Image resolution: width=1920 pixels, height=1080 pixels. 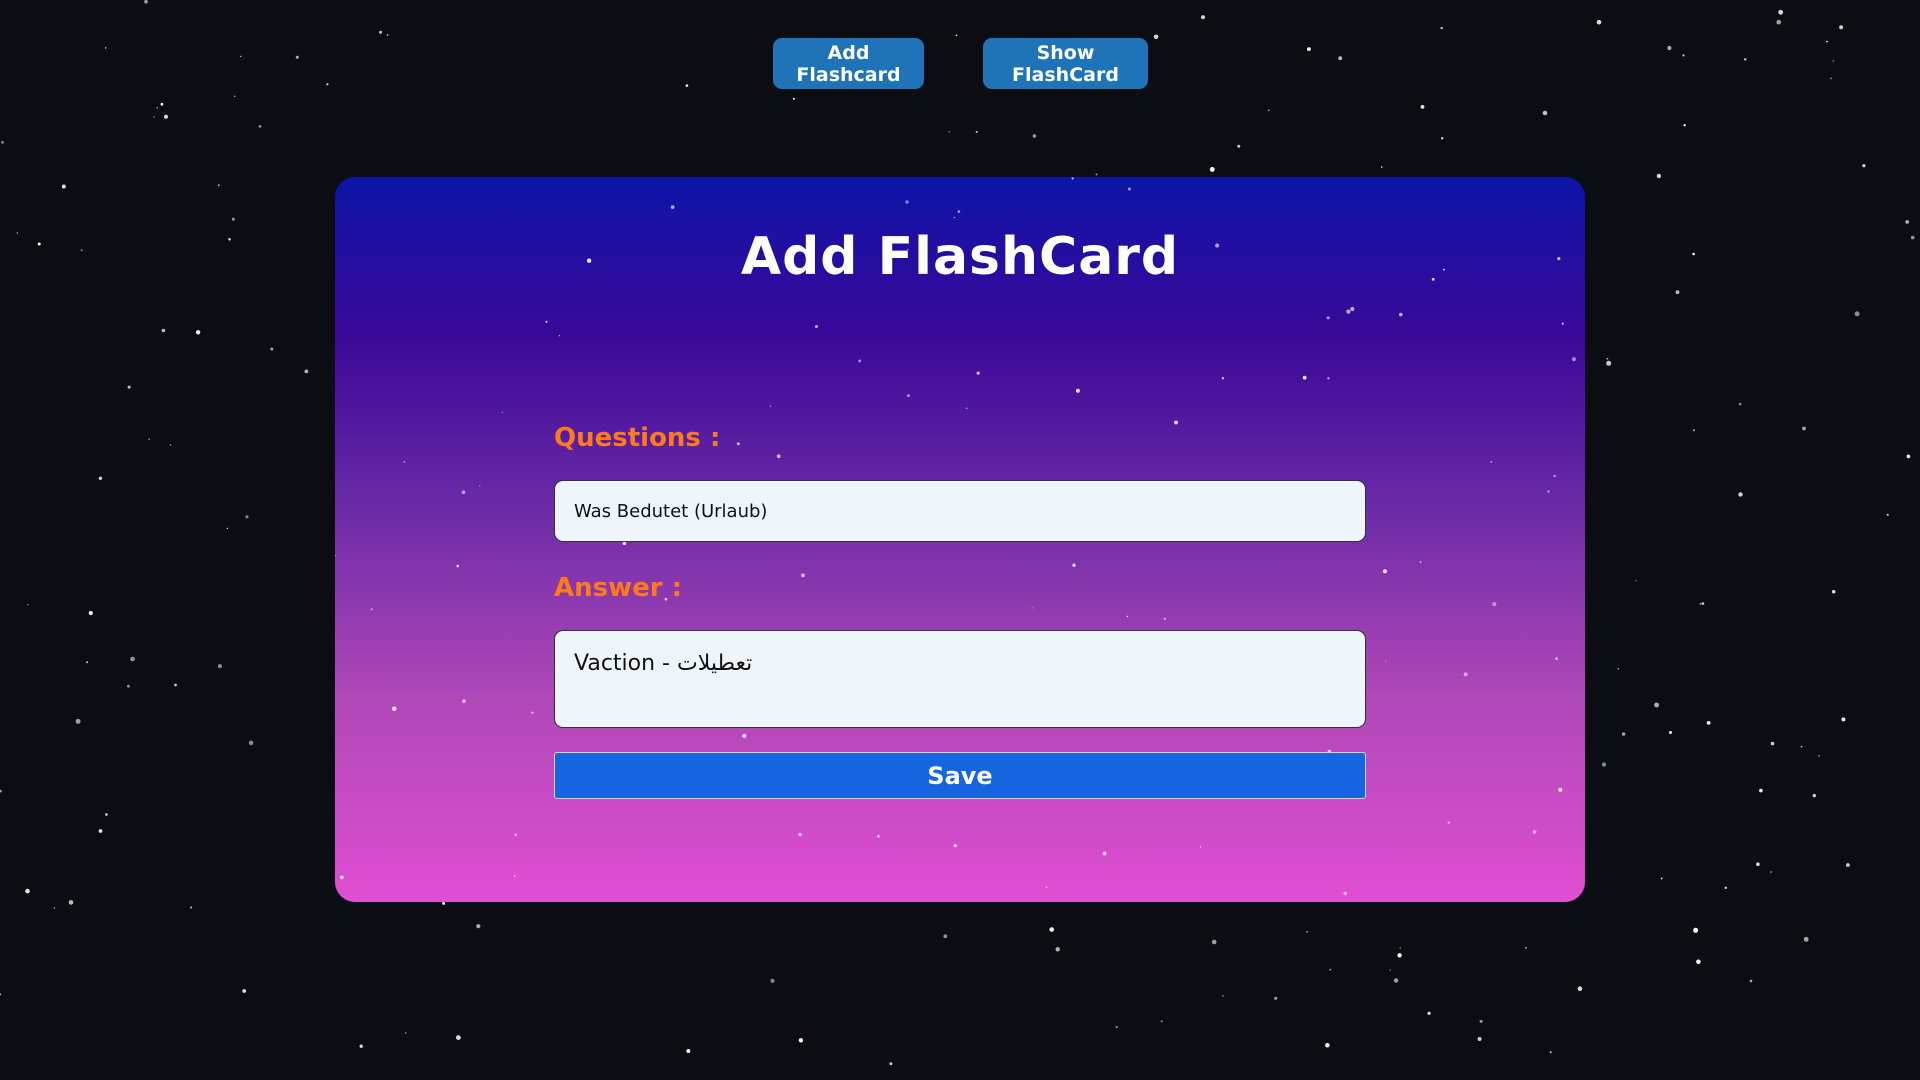 I want to click on answer-input: Vaction - تعطيلات, so click(x=960, y=679).